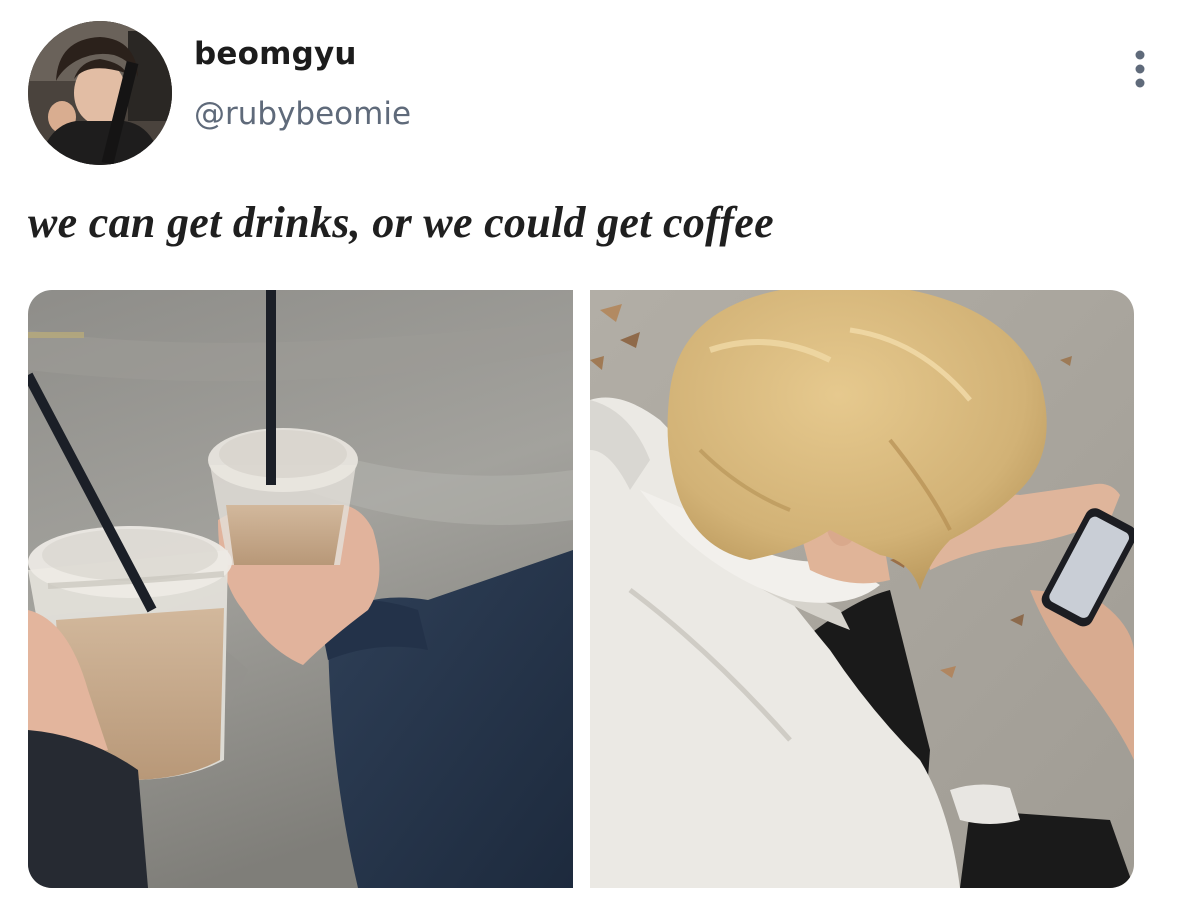  I want to click on more-vertical-icon, so click(1140, 69).